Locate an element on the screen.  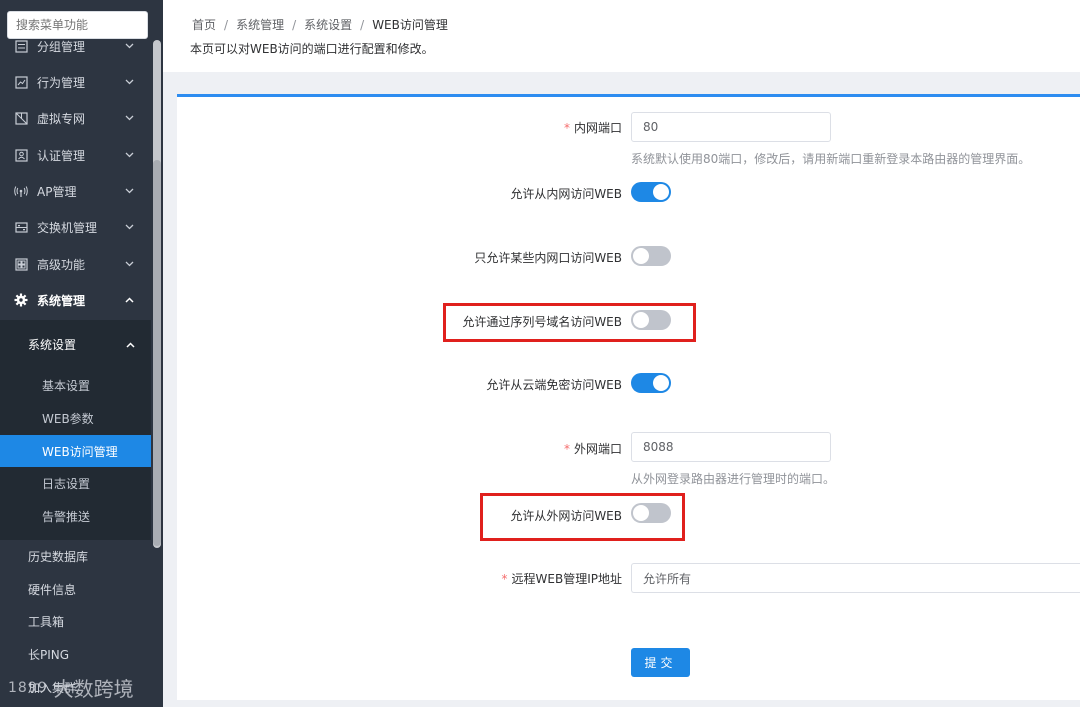
sidebar-item-ap: AP管理 is located at coordinates (75, 191).